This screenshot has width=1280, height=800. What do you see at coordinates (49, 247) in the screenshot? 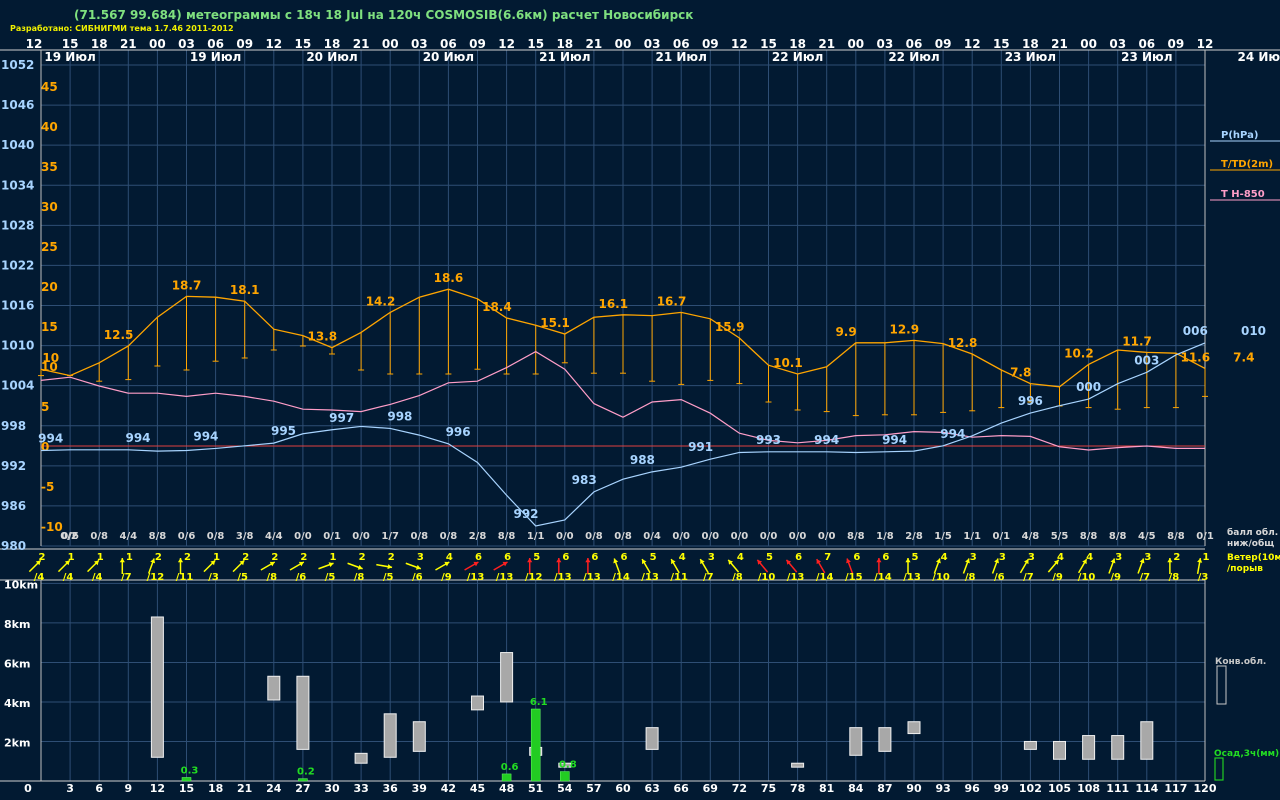
I see `temperature-tick-label: 25` at bounding box center [49, 247].